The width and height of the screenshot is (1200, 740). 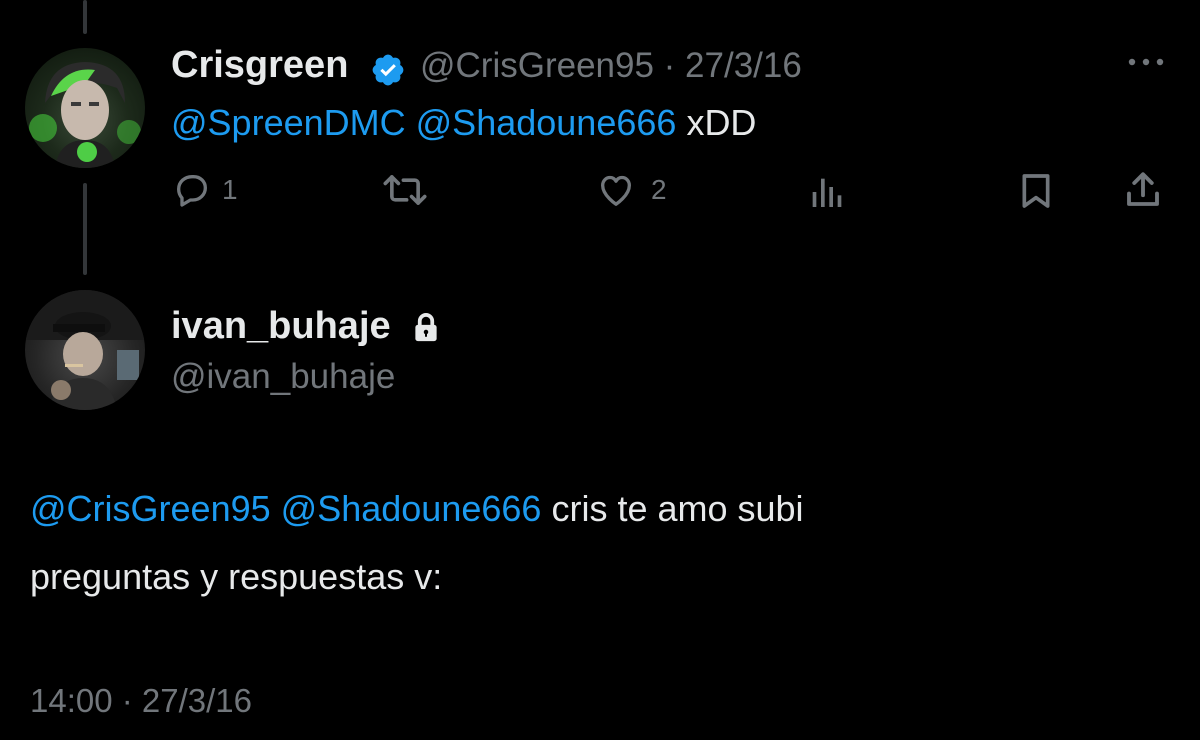 What do you see at coordinates (236, 576) in the screenshot?
I see `main-tweet-text-line2: preguntas y respuestas v:` at bounding box center [236, 576].